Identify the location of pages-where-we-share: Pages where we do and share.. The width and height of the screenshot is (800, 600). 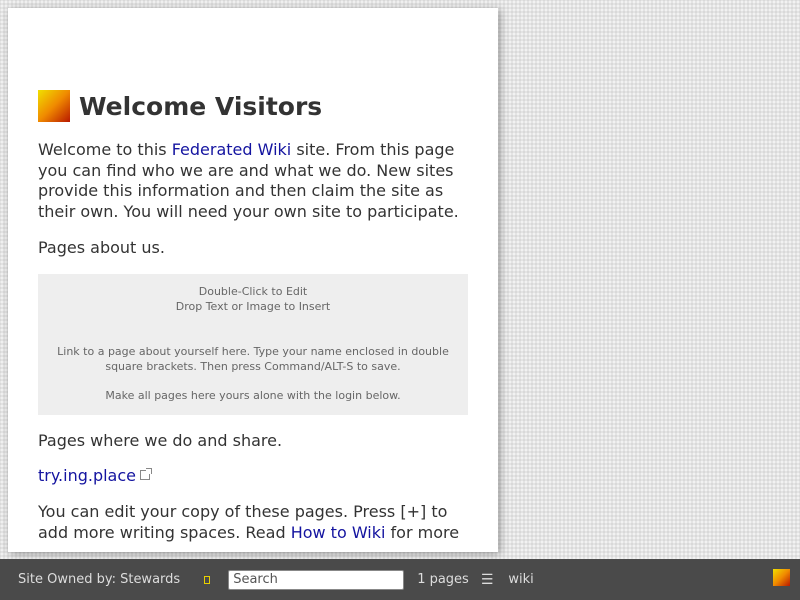
(160, 440).